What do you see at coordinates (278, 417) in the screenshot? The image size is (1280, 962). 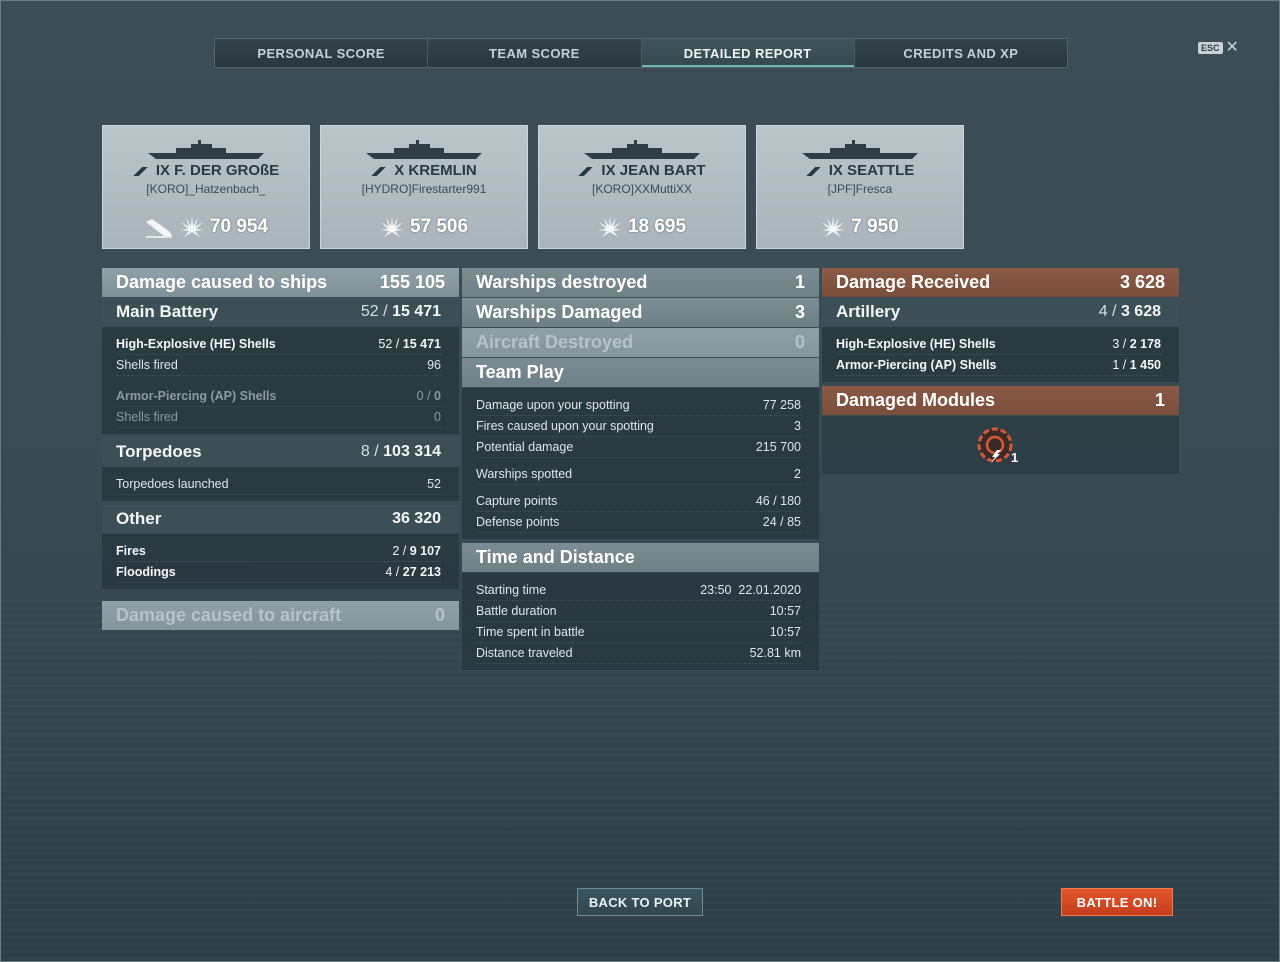 I see `ap-shells-fired-row: Shells fired 0` at bounding box center [278, 417].